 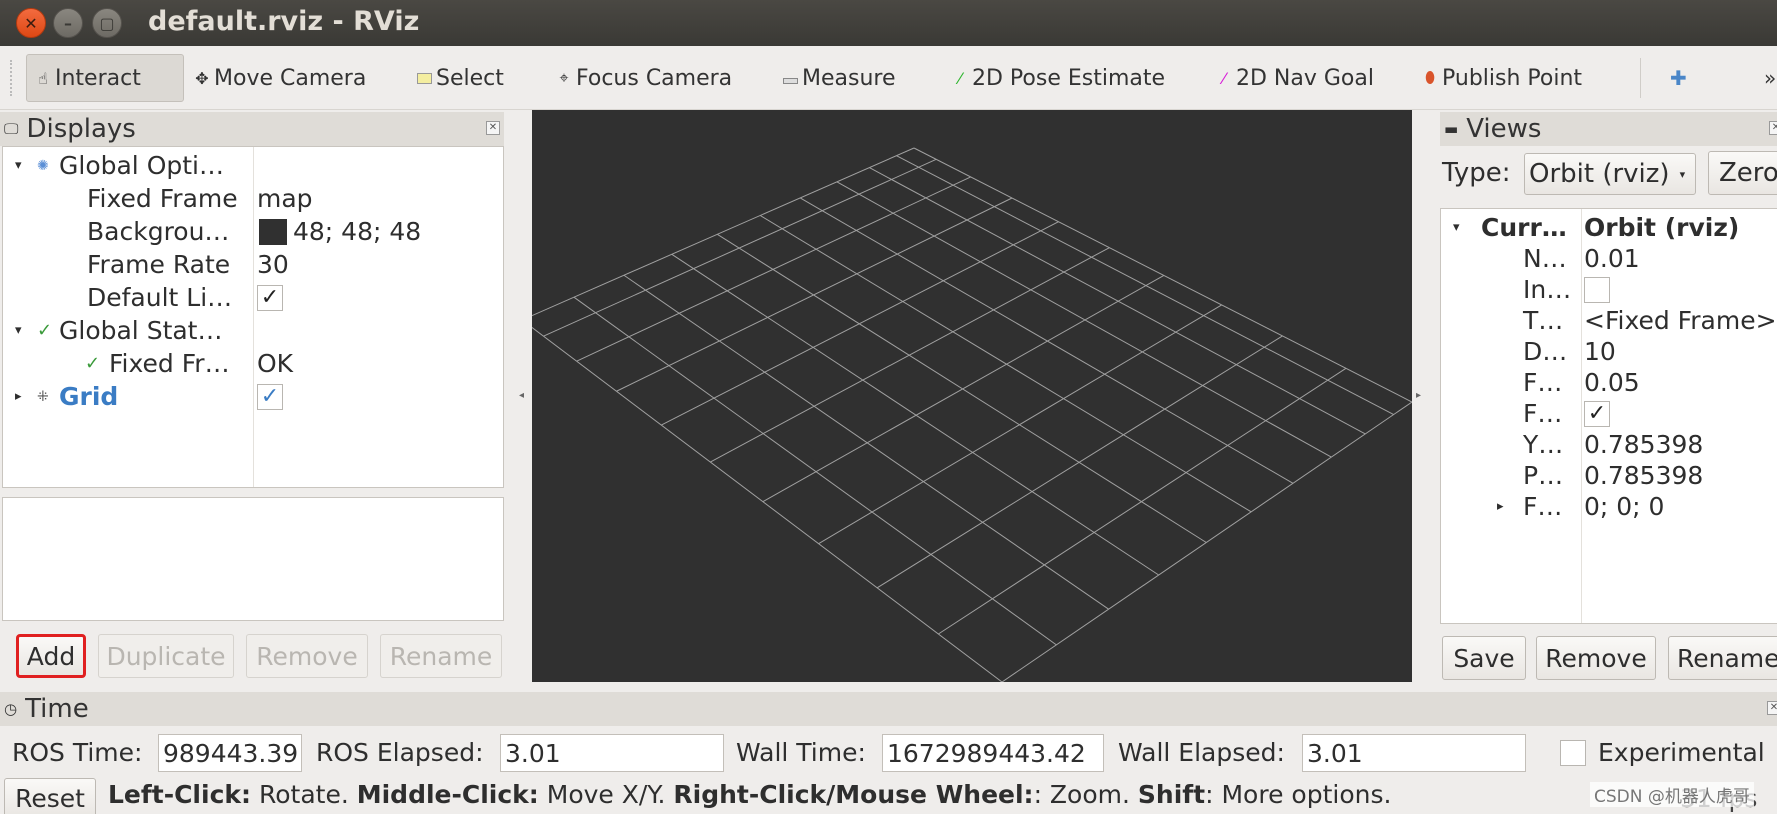 I want to click on toolbar-overflow-button: », so click(x=1767, y=78).